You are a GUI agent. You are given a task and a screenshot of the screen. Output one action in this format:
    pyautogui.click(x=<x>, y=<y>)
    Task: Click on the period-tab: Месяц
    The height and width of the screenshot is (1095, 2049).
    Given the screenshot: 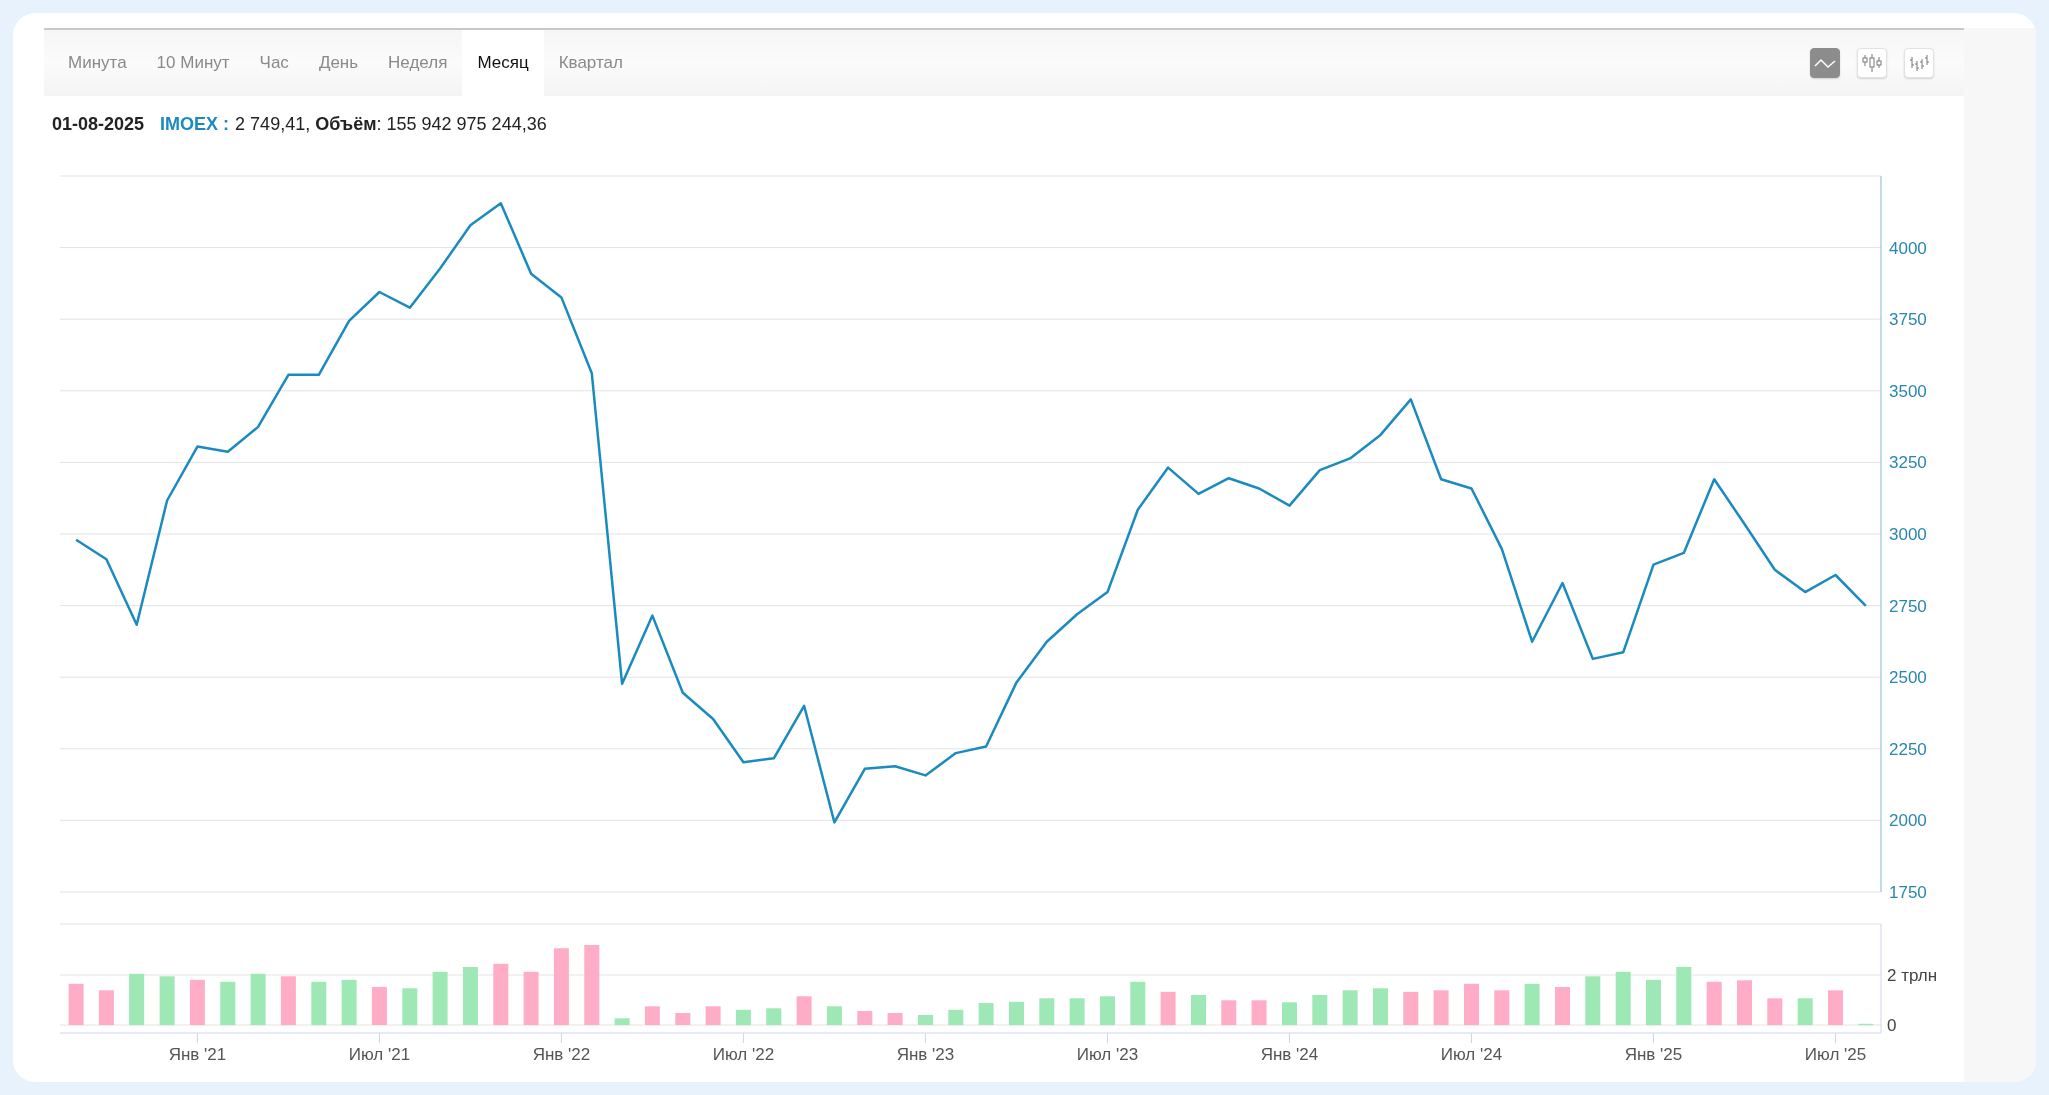 What is the action you would take?
    pyautogui.click(x=503, y=63)
    